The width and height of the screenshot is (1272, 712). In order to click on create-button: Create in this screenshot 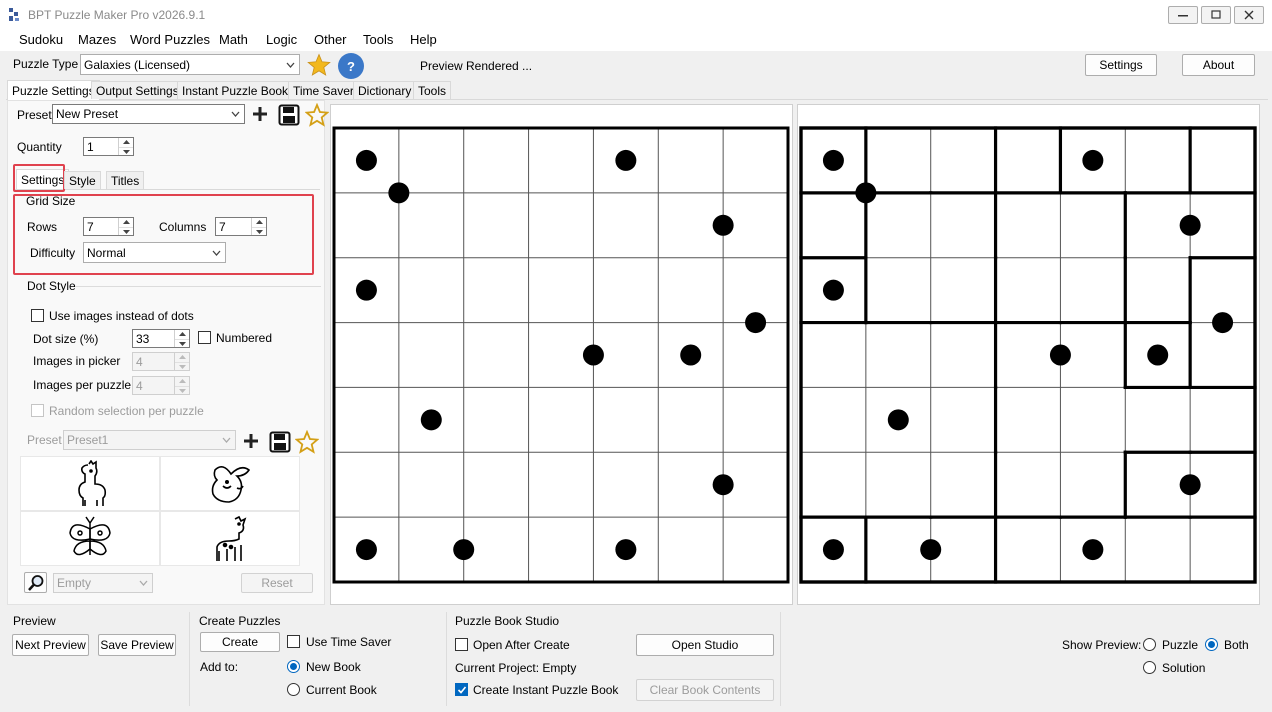, I will do `click(240, 642)`.